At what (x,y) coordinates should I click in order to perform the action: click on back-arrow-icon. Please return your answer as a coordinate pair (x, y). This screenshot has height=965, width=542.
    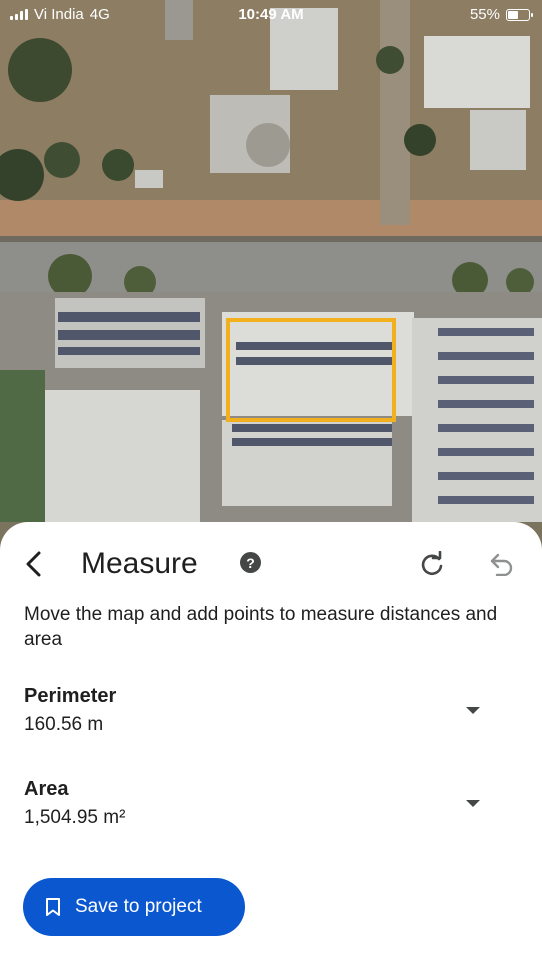
    Looking at the image, I should click on (33, 564).